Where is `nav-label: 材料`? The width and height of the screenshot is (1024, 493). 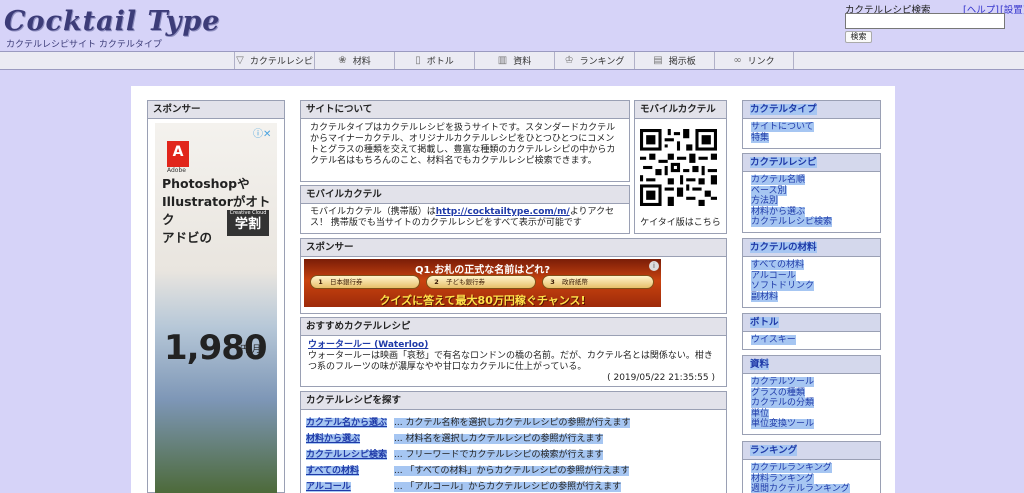
nav-label: 材料 is located at coordinates (361, 62).